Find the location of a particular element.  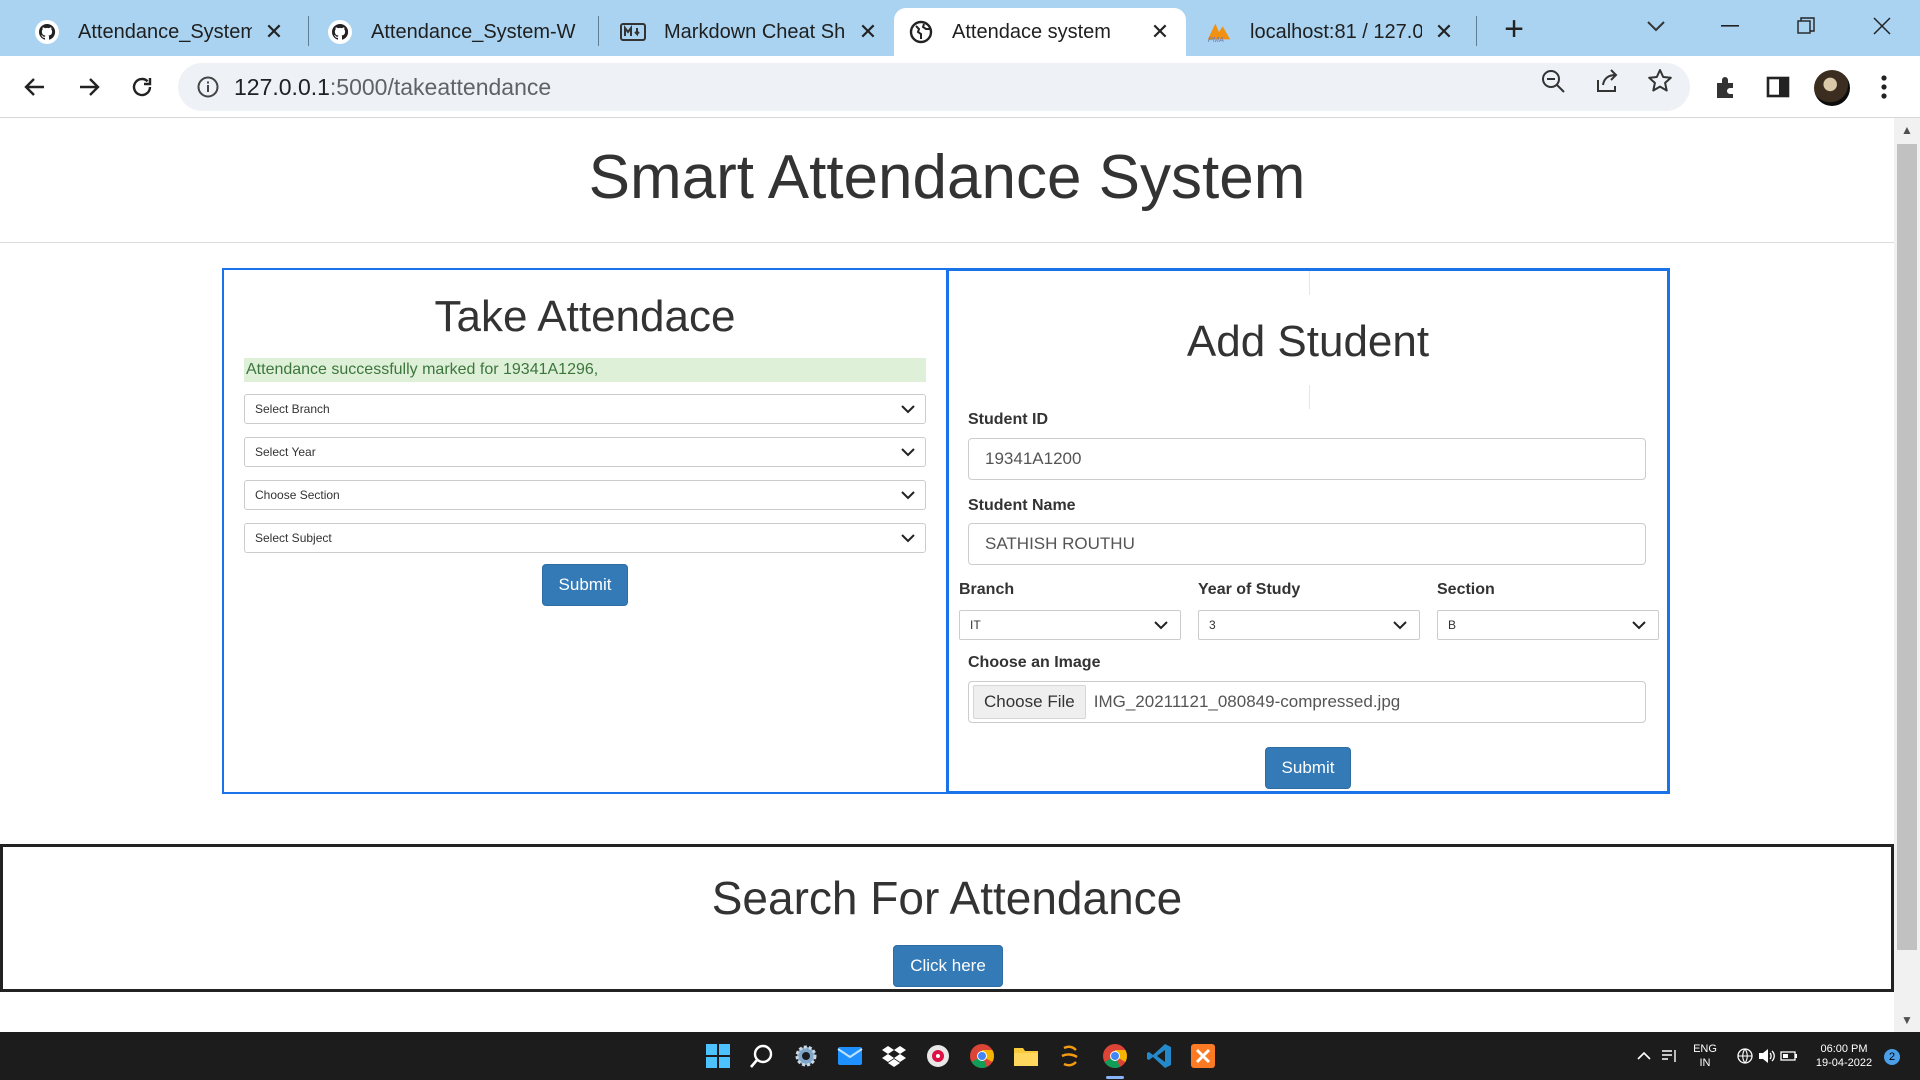

menu-kebab-icon is located at coordinates (1884, 87).